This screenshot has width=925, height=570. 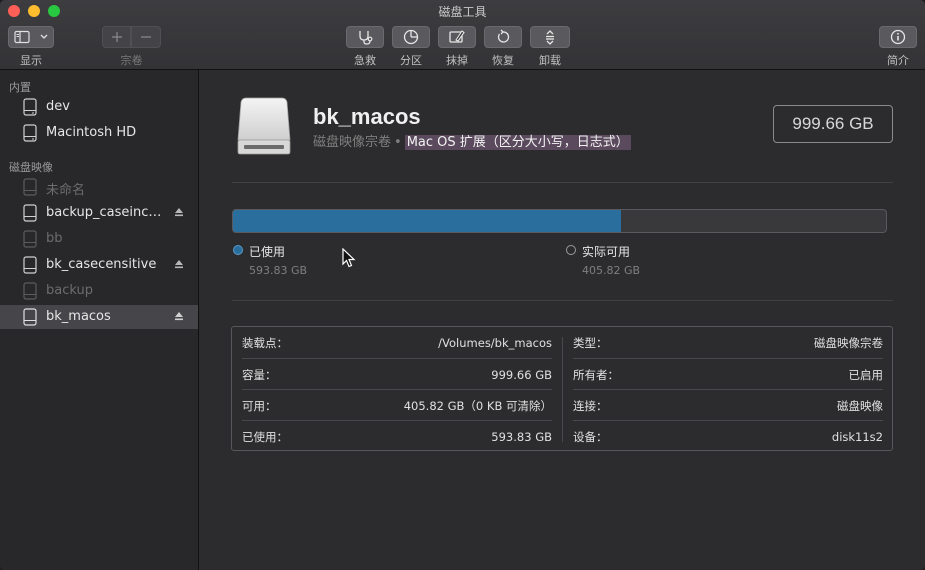 I want to click on erase-label: 抹掉, so click(x=457, y=60).